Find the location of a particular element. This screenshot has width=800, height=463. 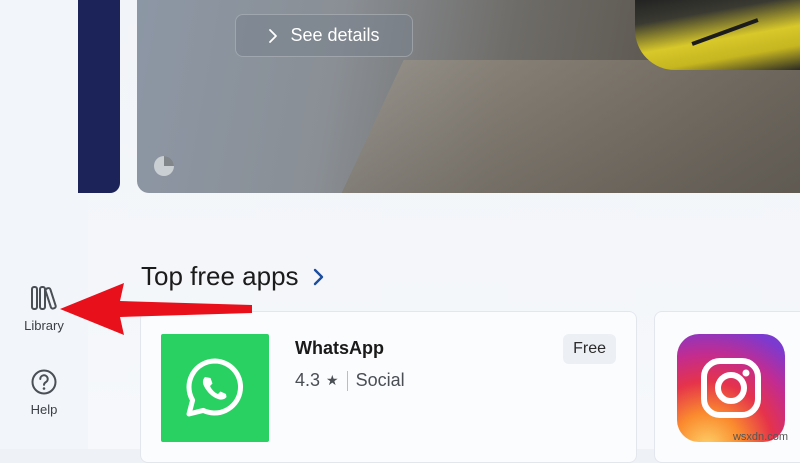

watermark: wsxdn.com is located at coordinates (760, 437).